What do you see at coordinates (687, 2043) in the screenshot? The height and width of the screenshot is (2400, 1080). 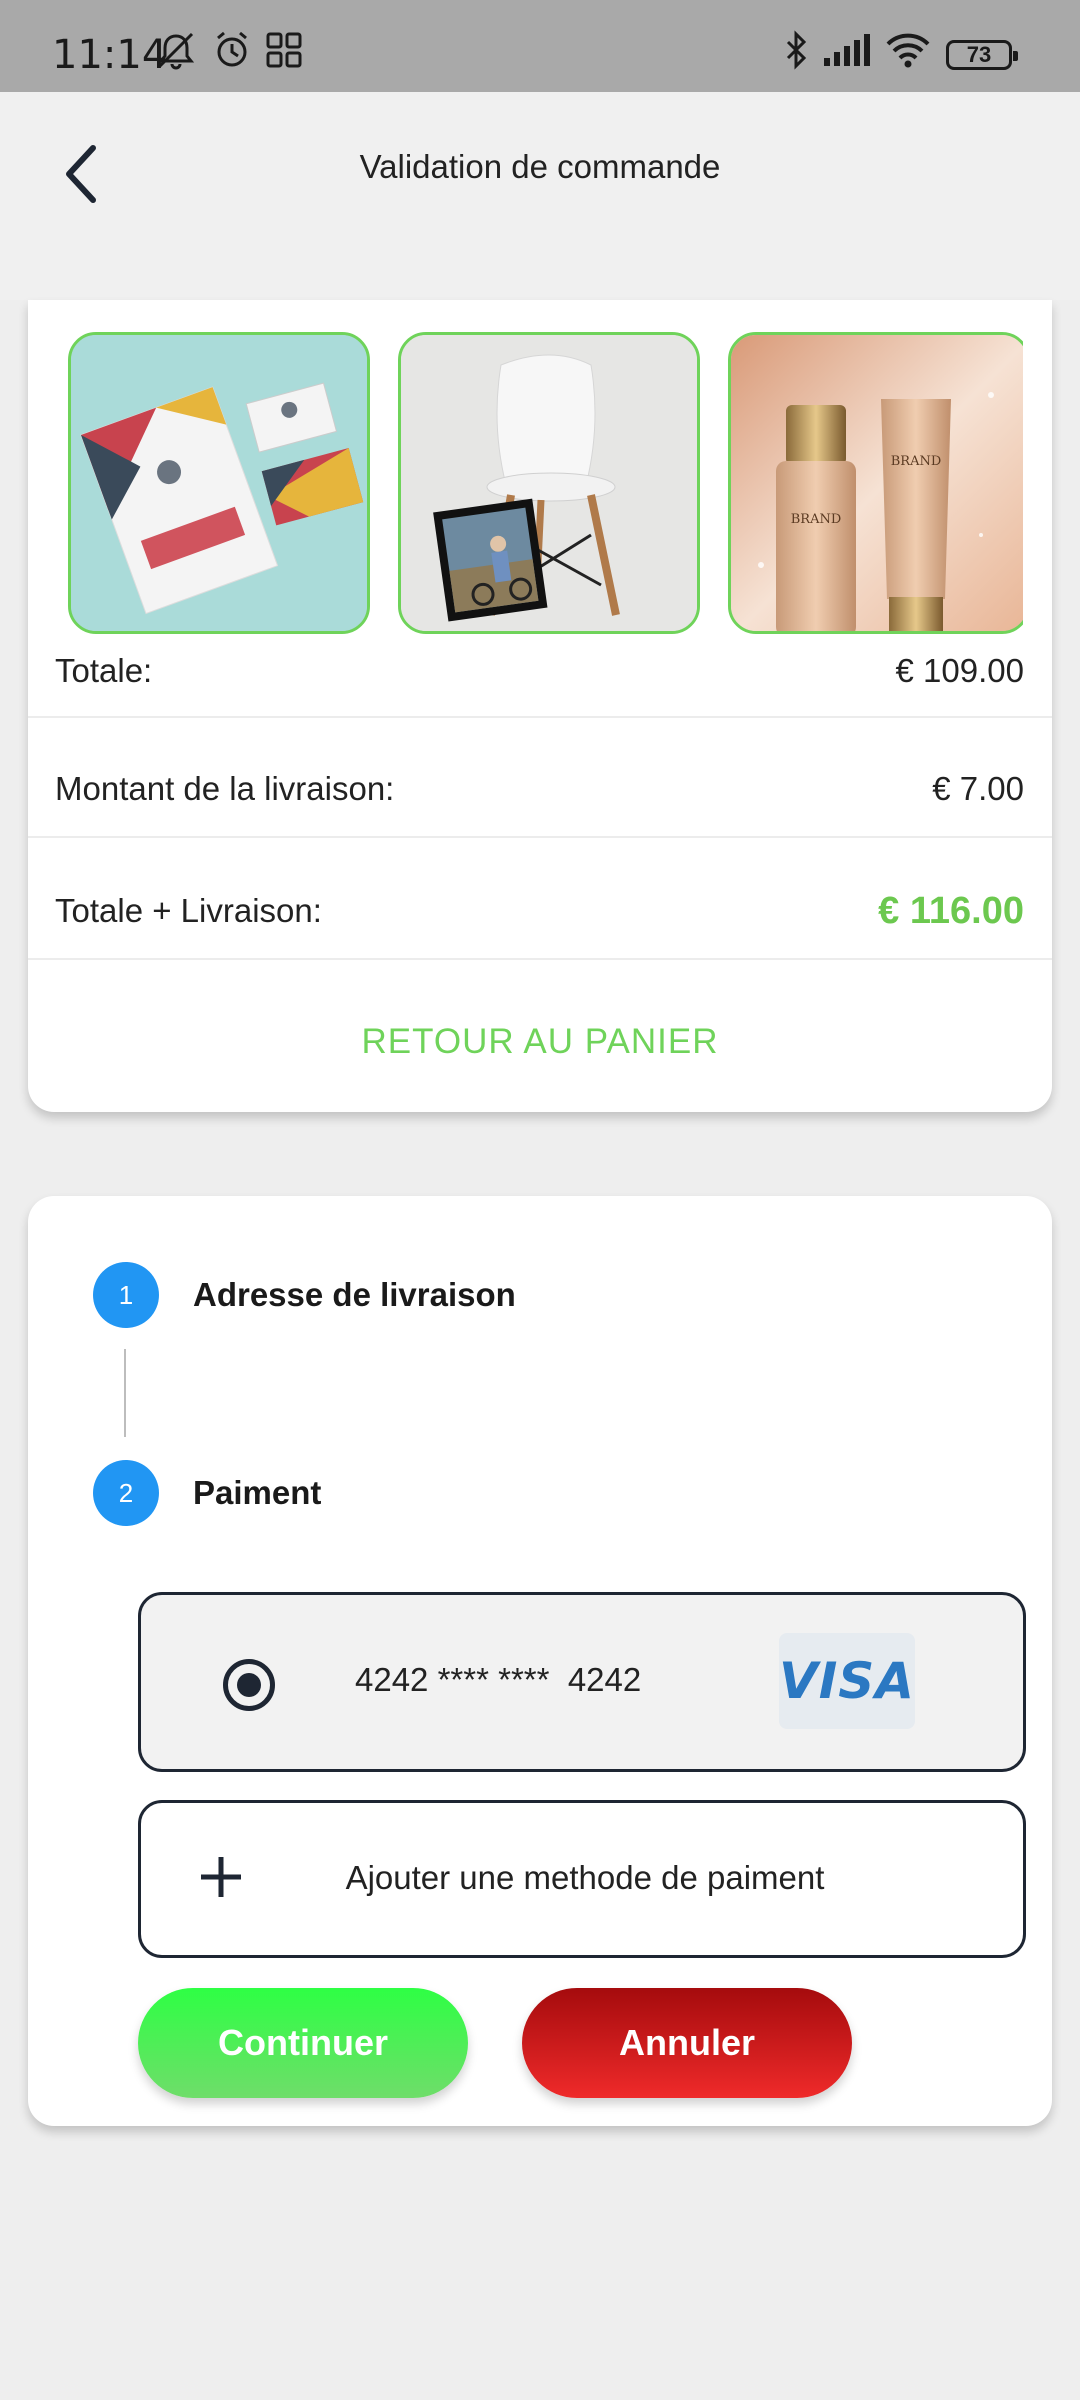 I see `cancel-button: Annuler` at bounding box center [687, 2043].